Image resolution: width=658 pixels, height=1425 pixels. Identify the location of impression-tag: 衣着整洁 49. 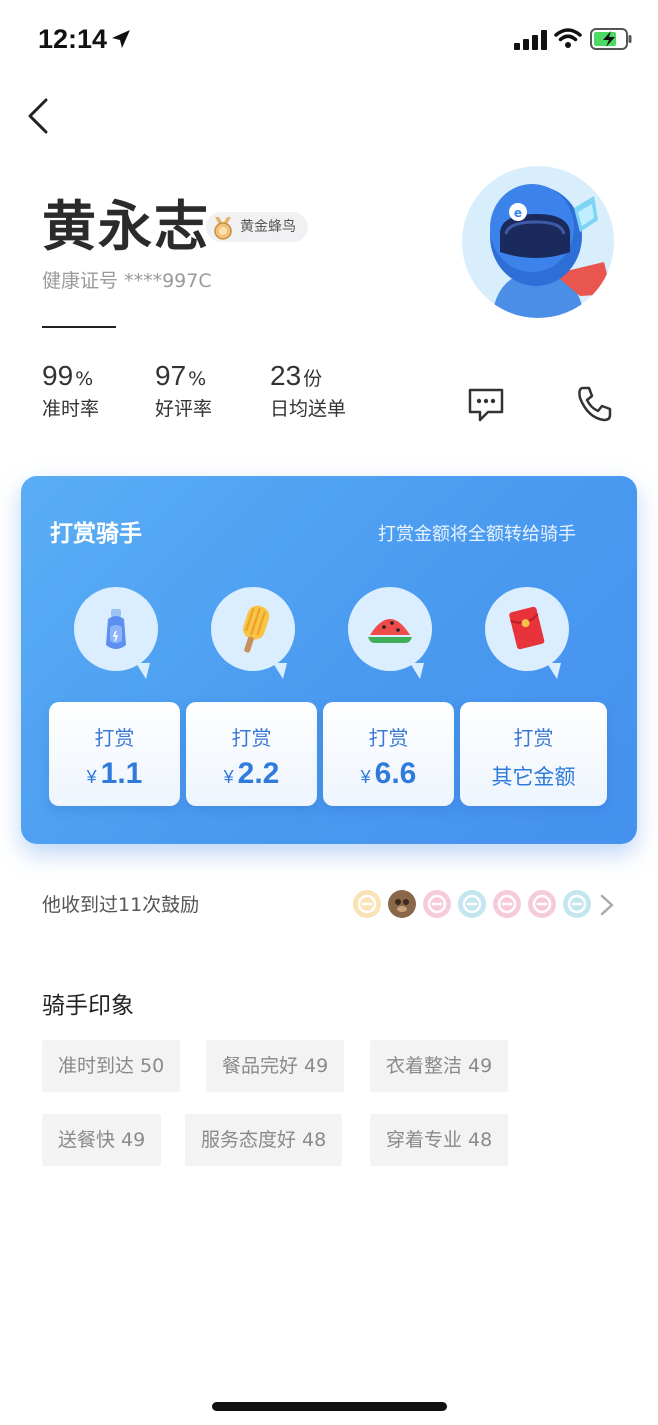
(439, 1066).